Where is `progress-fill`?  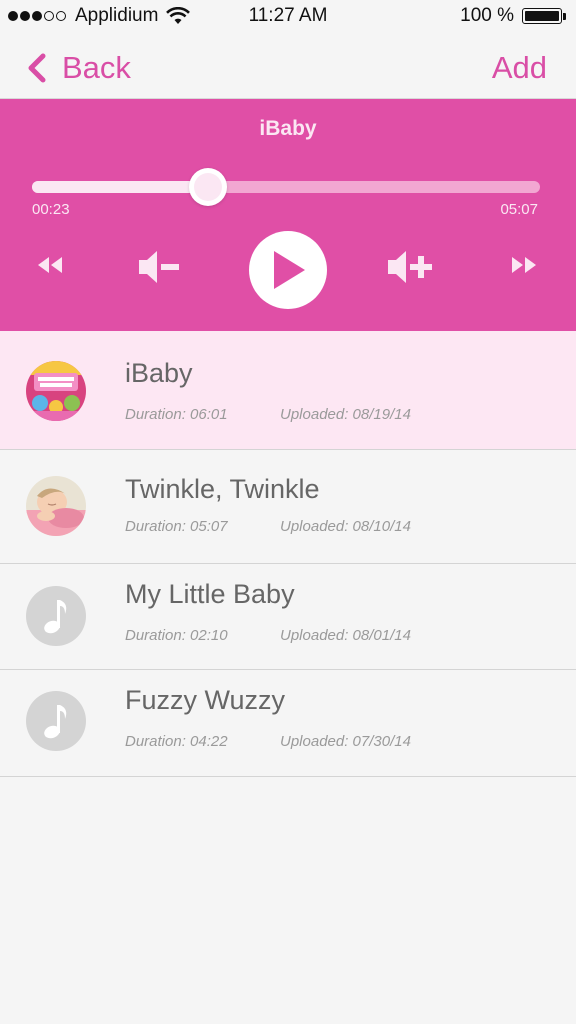
progress-fill is located at coordinates (120, 187).